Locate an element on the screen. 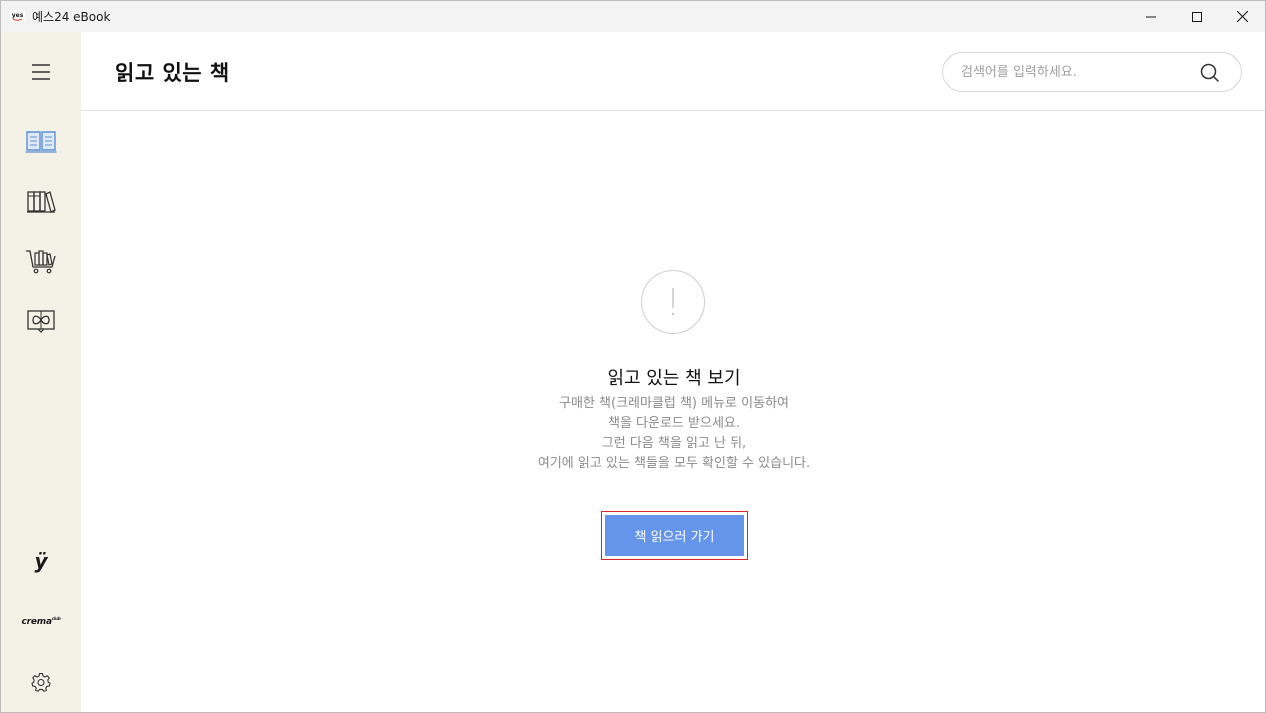 The image size is (1266, 713). go-read-books-button: 책 읽으러 가기 is located at coordinates (674, 535).